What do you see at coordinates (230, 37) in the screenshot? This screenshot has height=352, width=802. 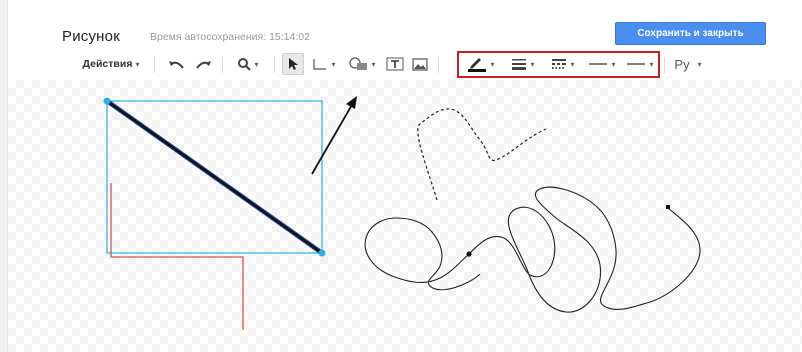 I see `autosave-status: Время автосохранения: 15:14:02` at bounding box center [230, 37].